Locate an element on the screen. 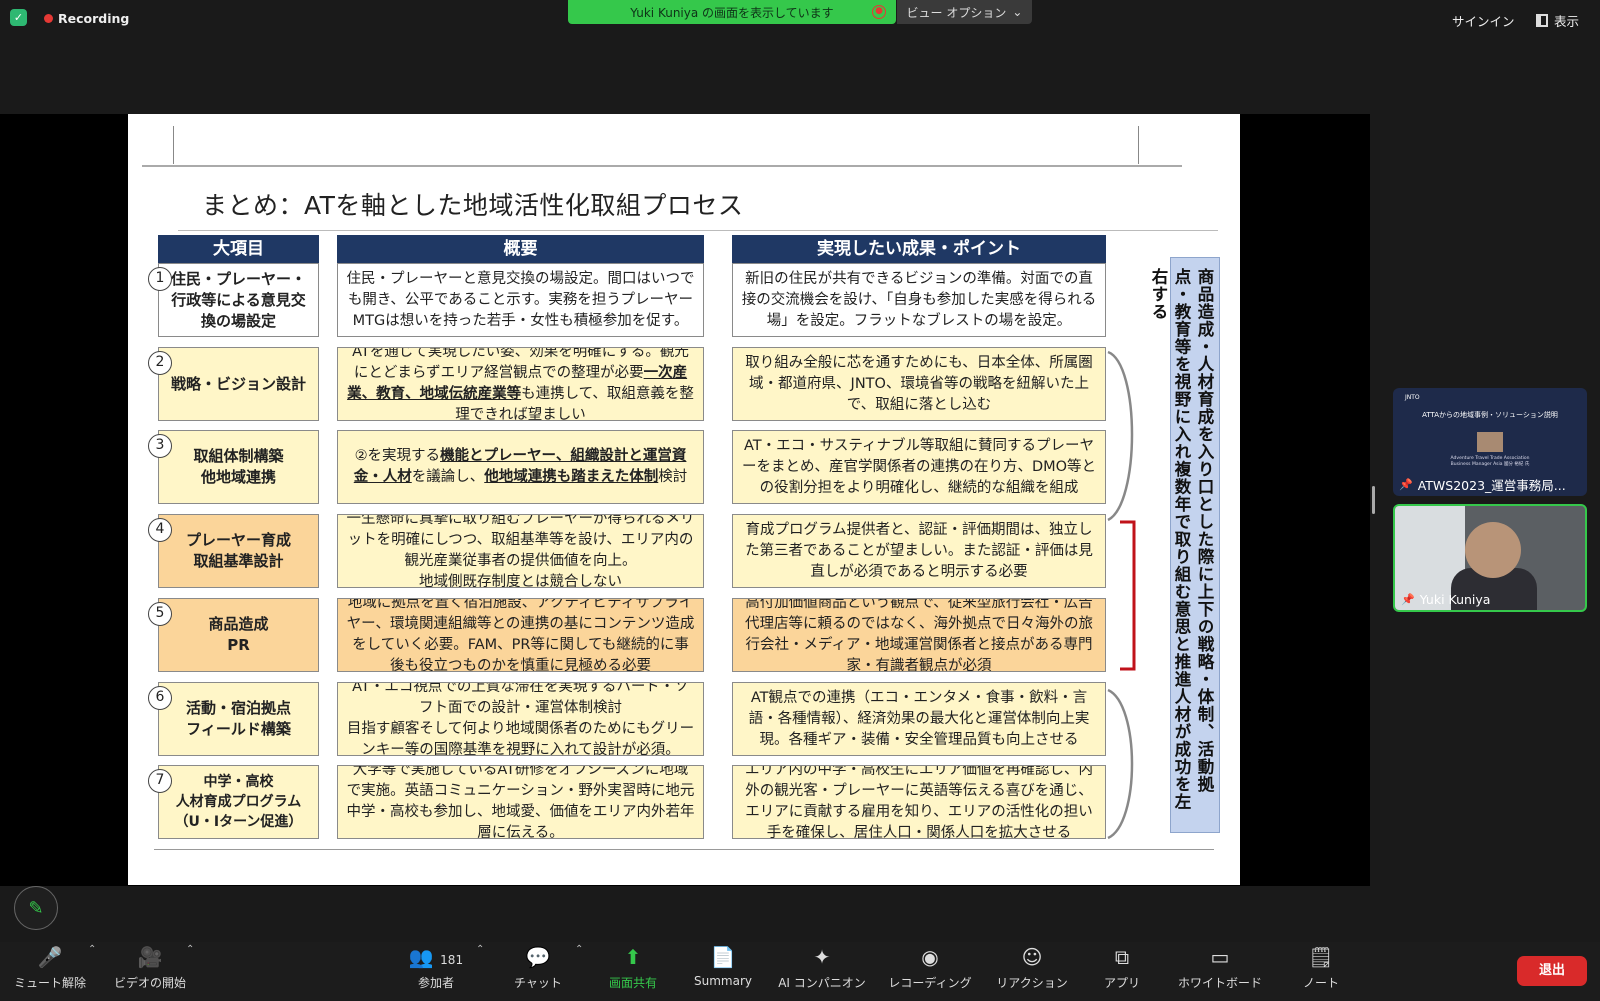 The height and width of the screenshot is (1001, 1600). emoji-icon: ☺ is located at coordinates (1032, 957).